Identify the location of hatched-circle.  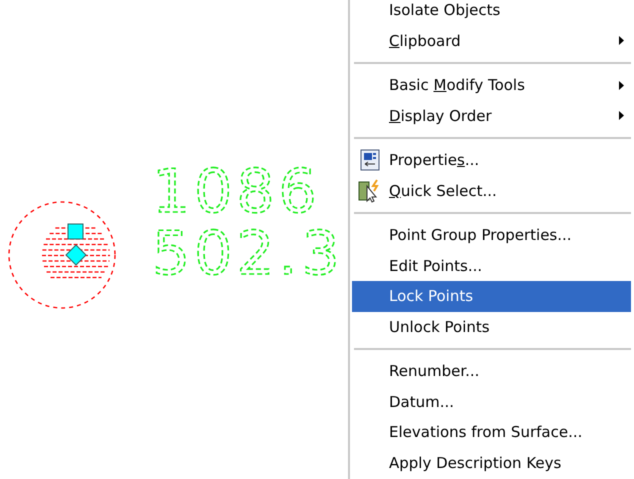
(76, 252).